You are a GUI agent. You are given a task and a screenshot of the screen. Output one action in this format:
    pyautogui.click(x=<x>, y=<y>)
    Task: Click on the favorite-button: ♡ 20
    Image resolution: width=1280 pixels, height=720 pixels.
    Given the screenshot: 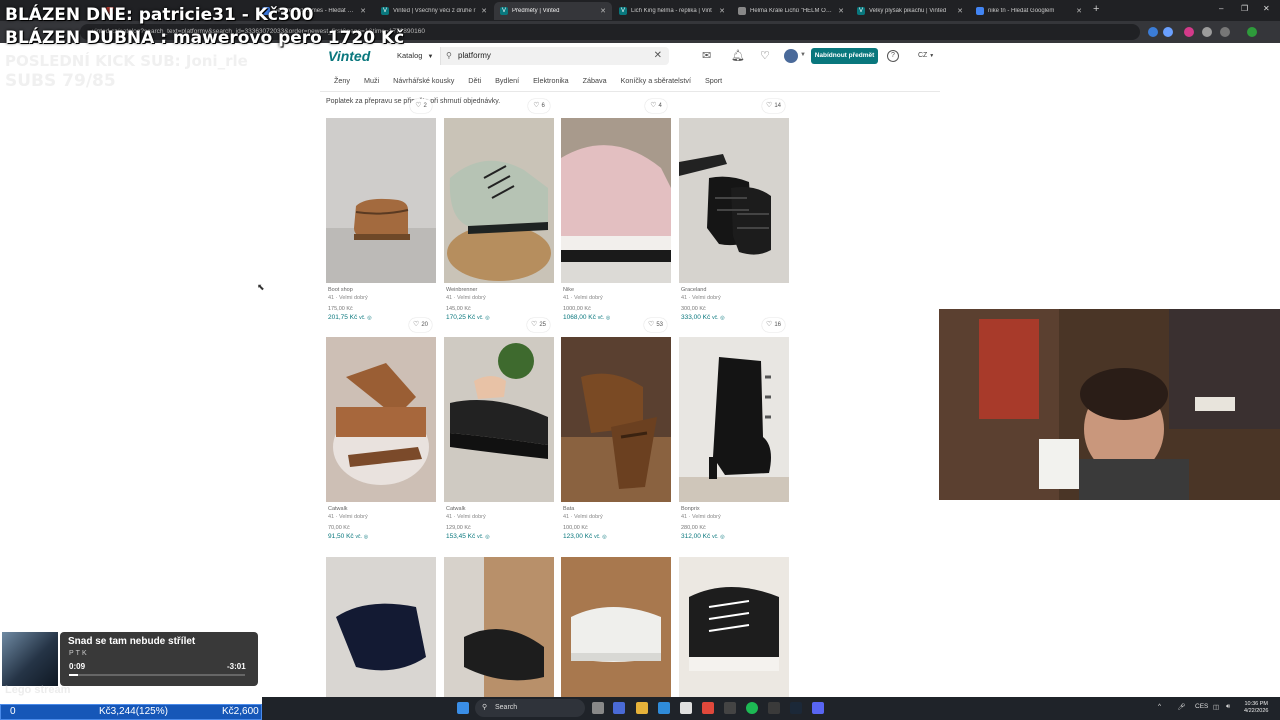 What is the action you would take?
    pyautogui.click(x=420, y=325)
    